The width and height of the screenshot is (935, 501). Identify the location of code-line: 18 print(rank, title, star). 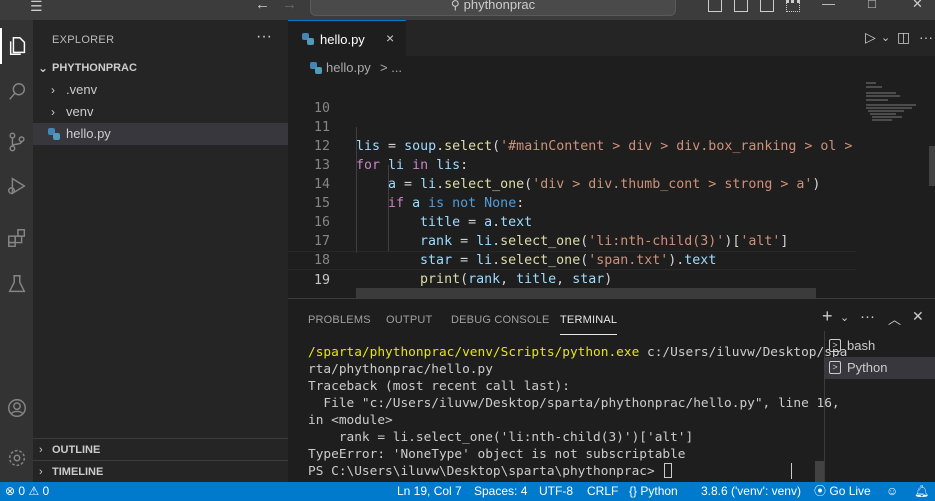
(463, 270).